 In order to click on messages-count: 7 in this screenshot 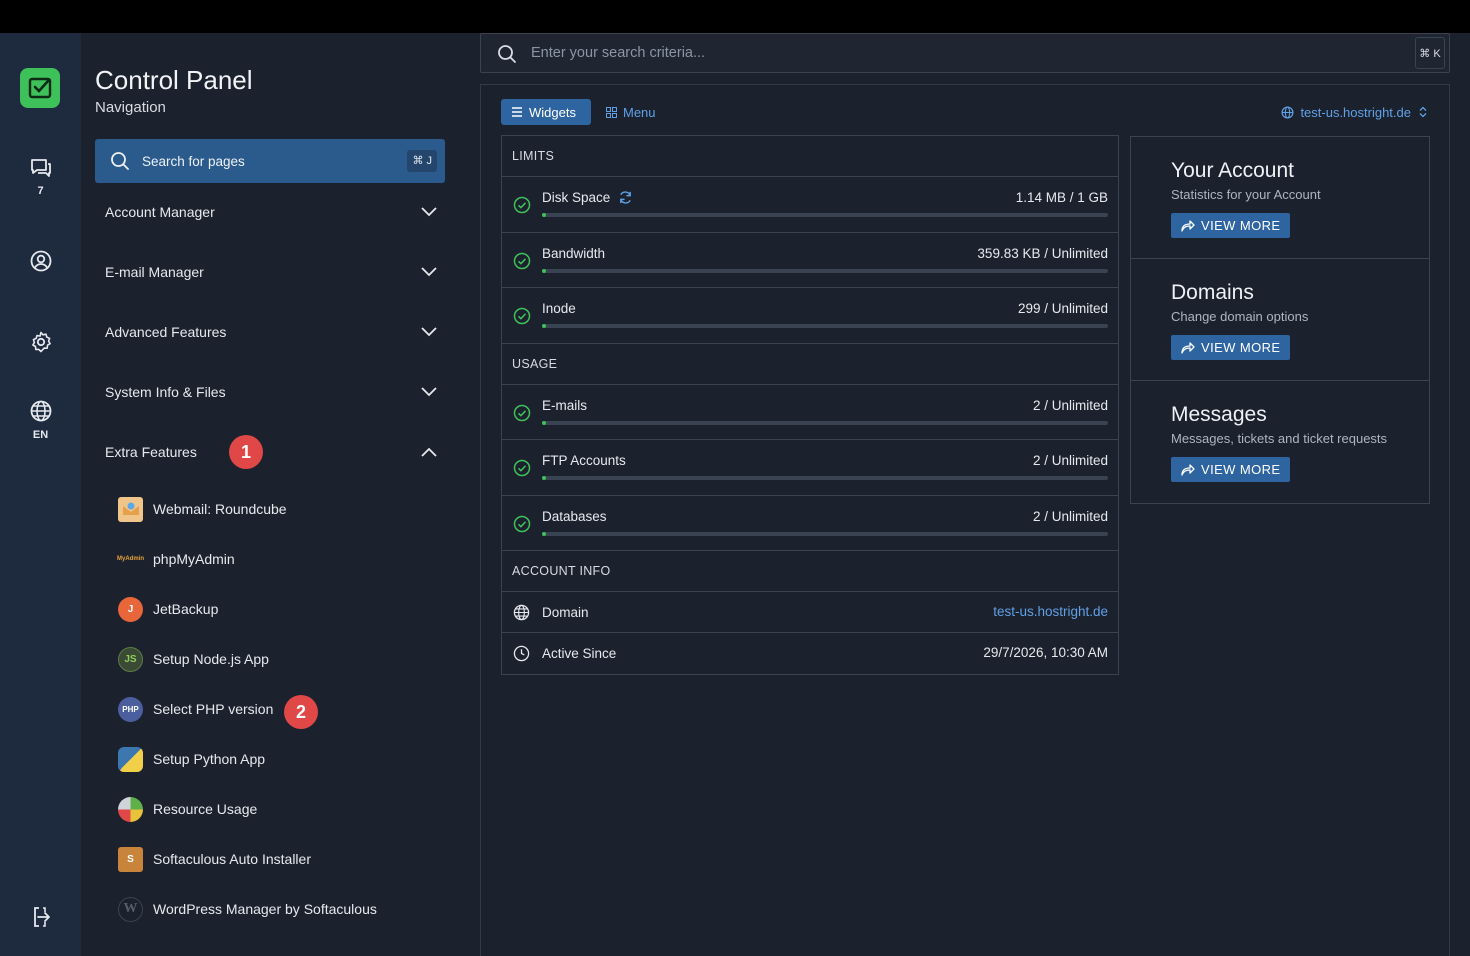, I will do `click(40, 191)`.